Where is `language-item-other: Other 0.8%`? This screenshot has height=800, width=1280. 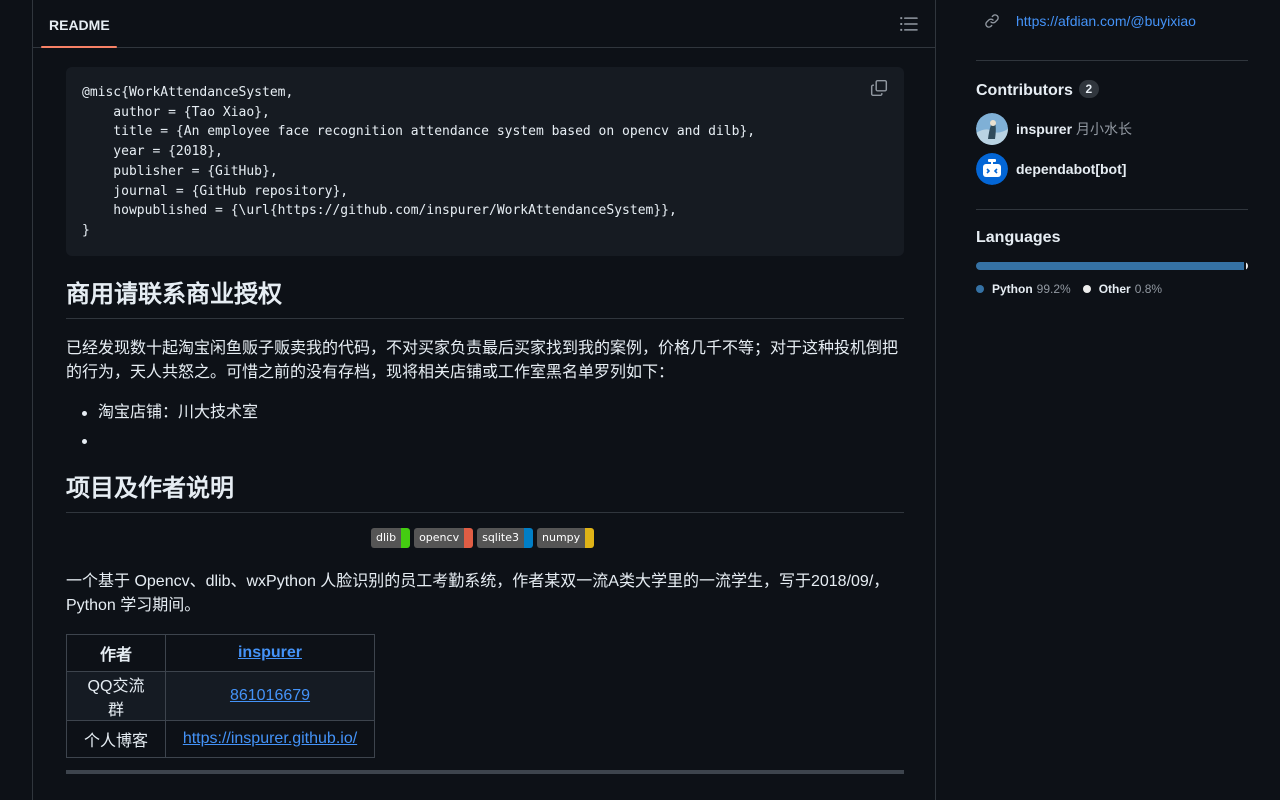
language-item-other: Other 0.8% is located at coordinates (1122, 289).